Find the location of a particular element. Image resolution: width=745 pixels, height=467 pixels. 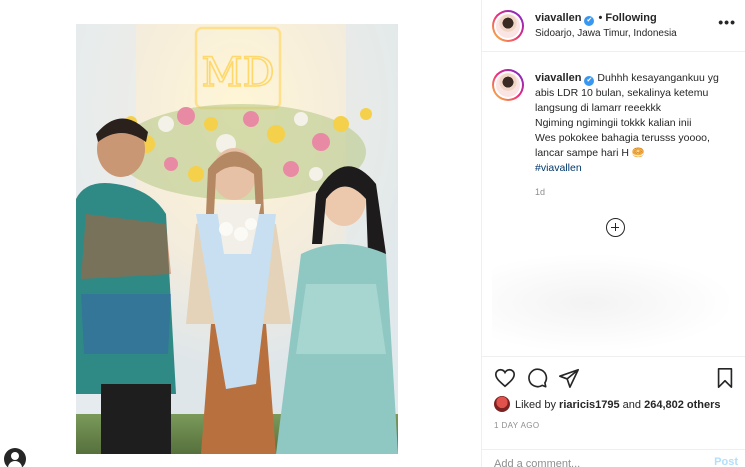

post-timestamp: 1 DAY AGO is located at coordinates (517, 425).